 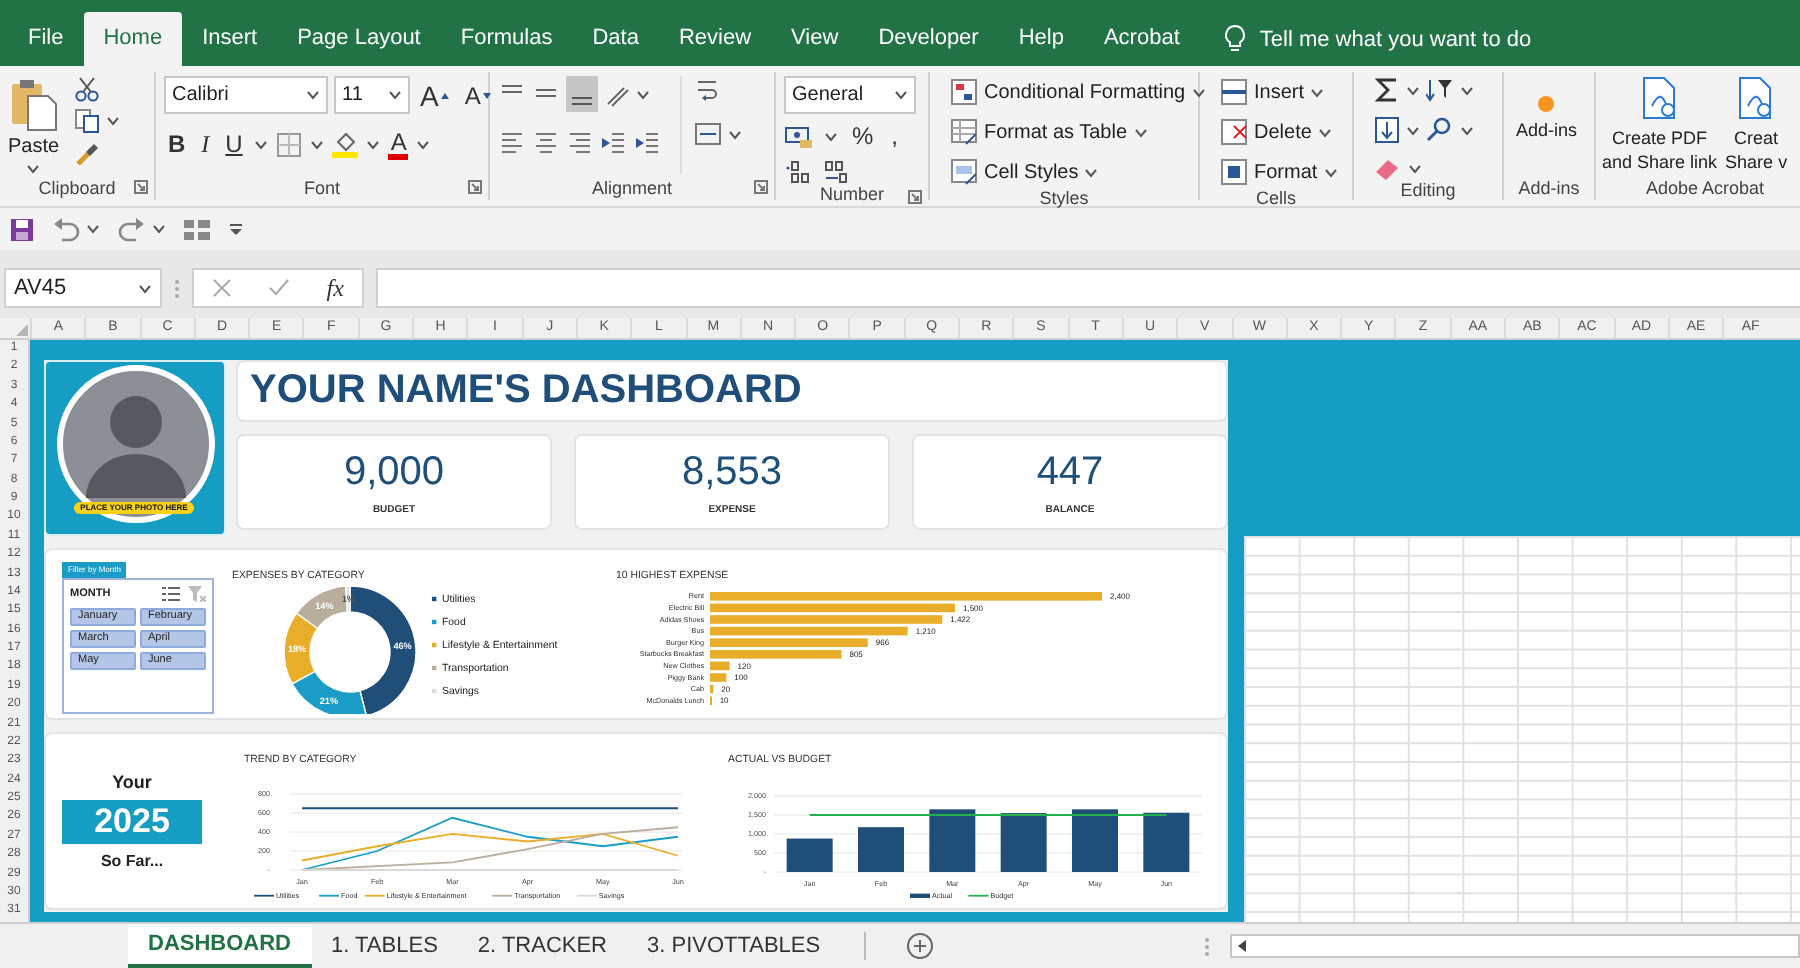 I want to click on ribbon-tab: Acrobat, so click(x=1141, y=39).